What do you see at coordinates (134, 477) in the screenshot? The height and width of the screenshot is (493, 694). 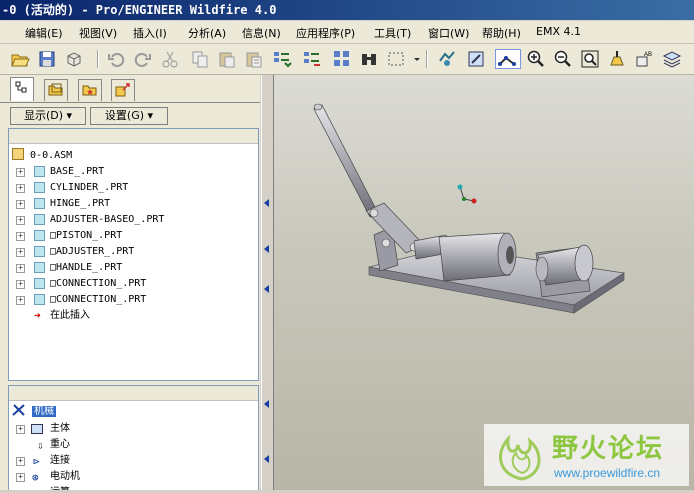 I see `mechanism-item-motors: + ⊛ 电动机` at bounding box center [134, 477].